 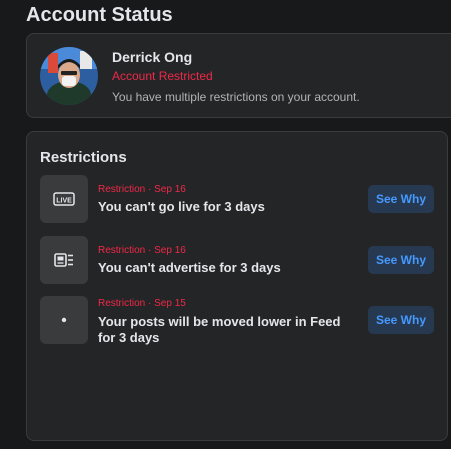 What do you see at coordinates (83, 157) in the screenshot?
I see `restrictions-title: Restrictions` at bounding box center [83, 157].